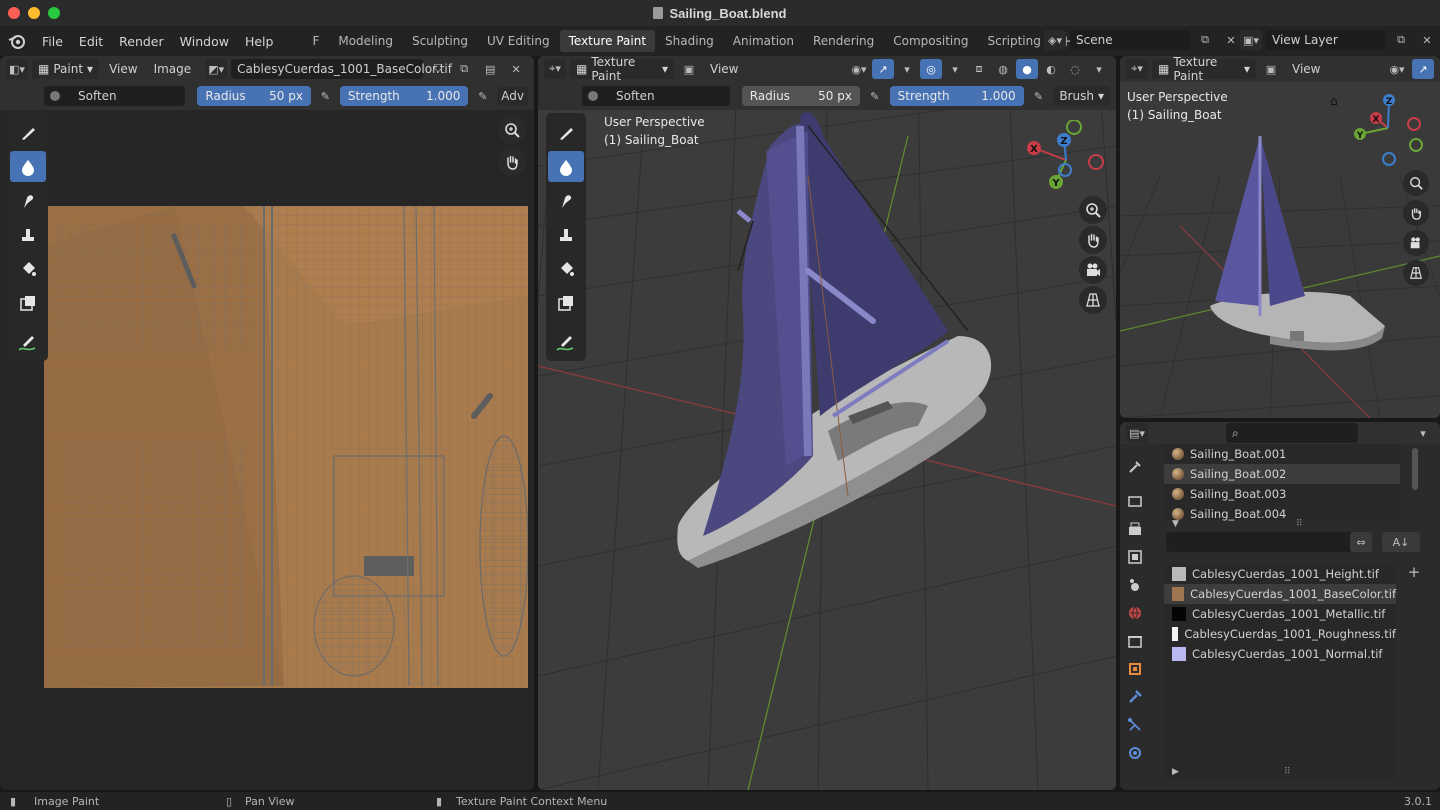 The height and width of the screenshot is (810, 1440). What do you see at coordinates (516, 69) in the screenshot?
I see `unlink-image-icon: ✕` at bounding box center [516, 69].